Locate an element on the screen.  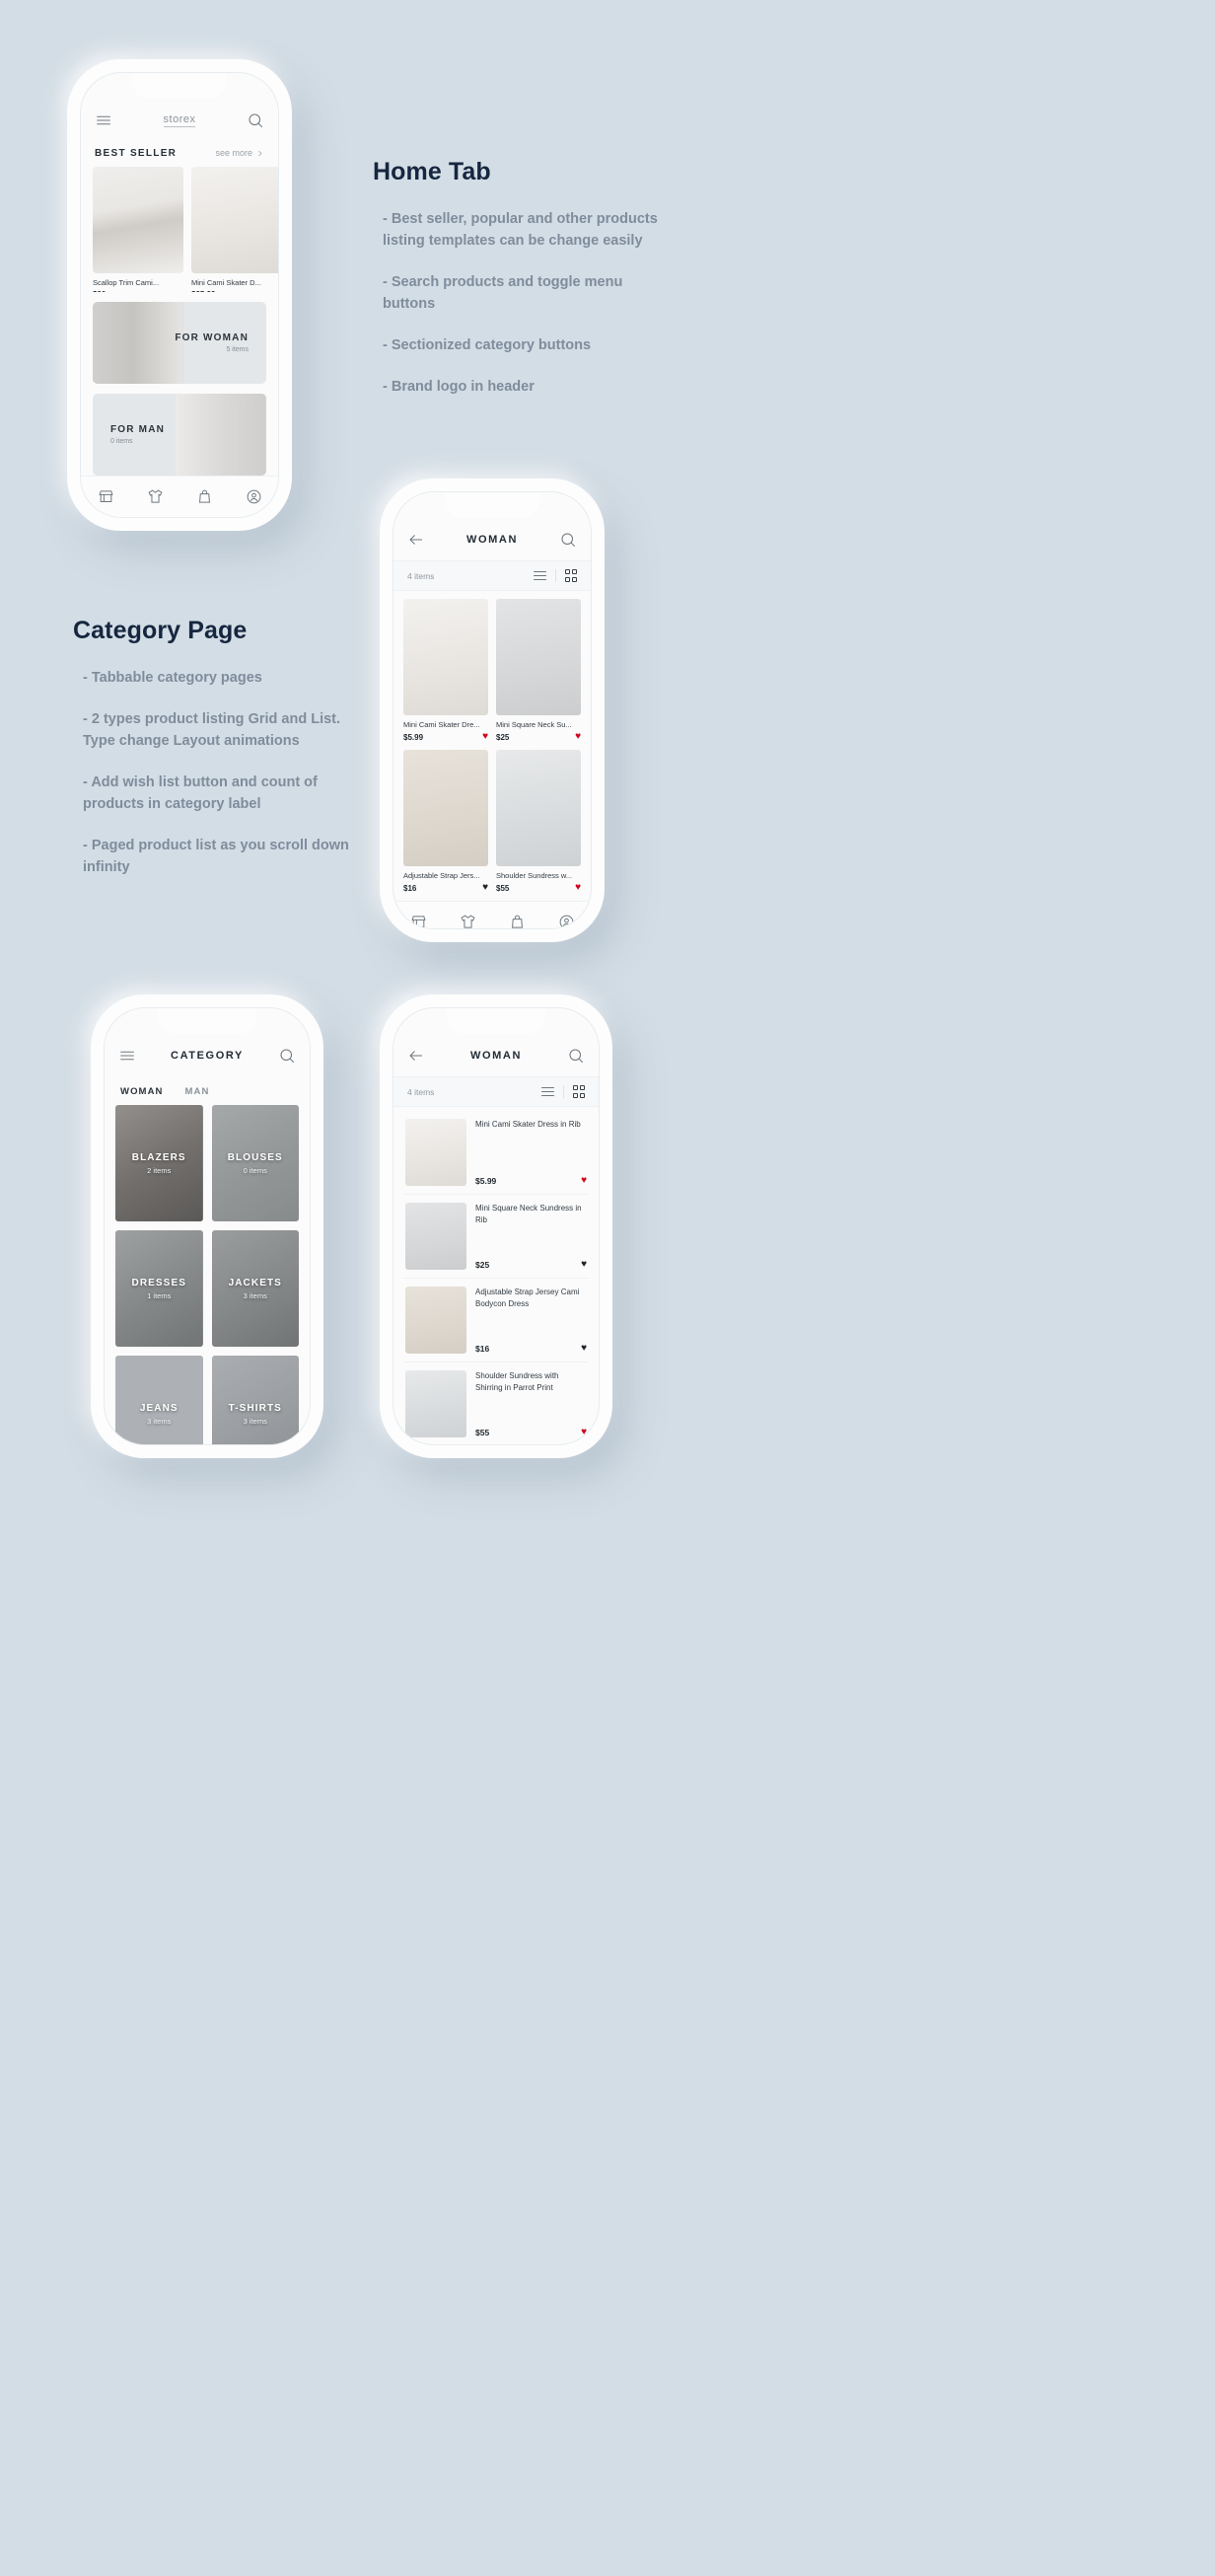
tab-man: MAN is located at coordinates (197, 1091).